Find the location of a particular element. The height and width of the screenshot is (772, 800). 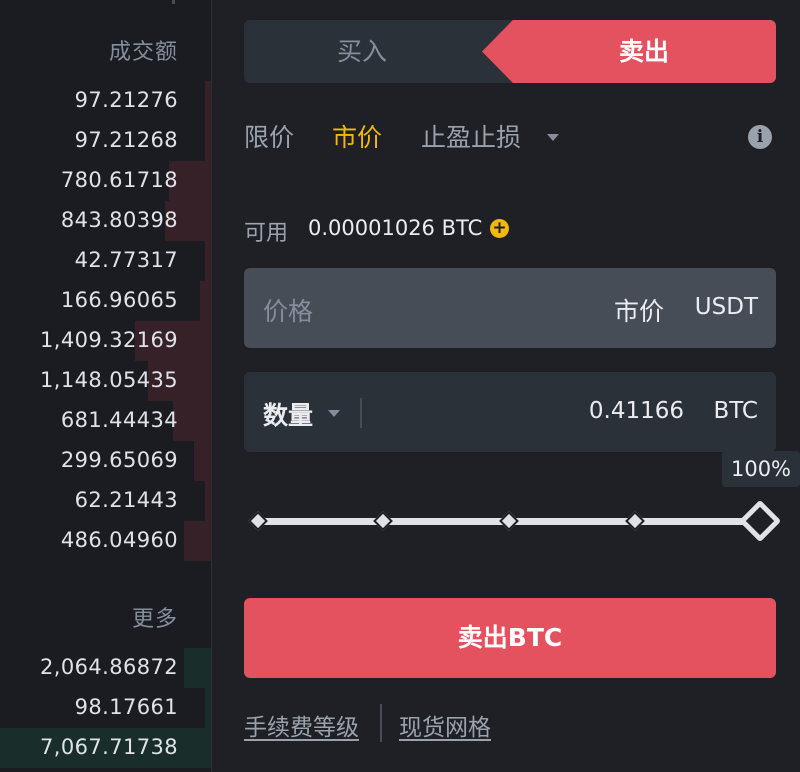

order-book-row: 2,064.86872 is located at coordinates (105, 668).